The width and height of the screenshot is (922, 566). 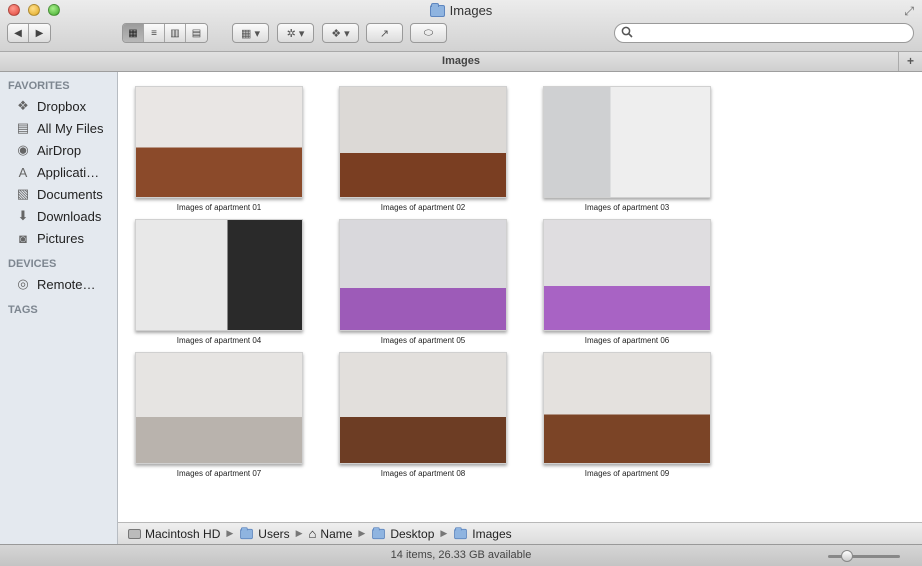 What do you see at coordinates (219, 207) in the screenshot?
I see `file-name: Images of apartment 01` at bounding box center [219, 207].